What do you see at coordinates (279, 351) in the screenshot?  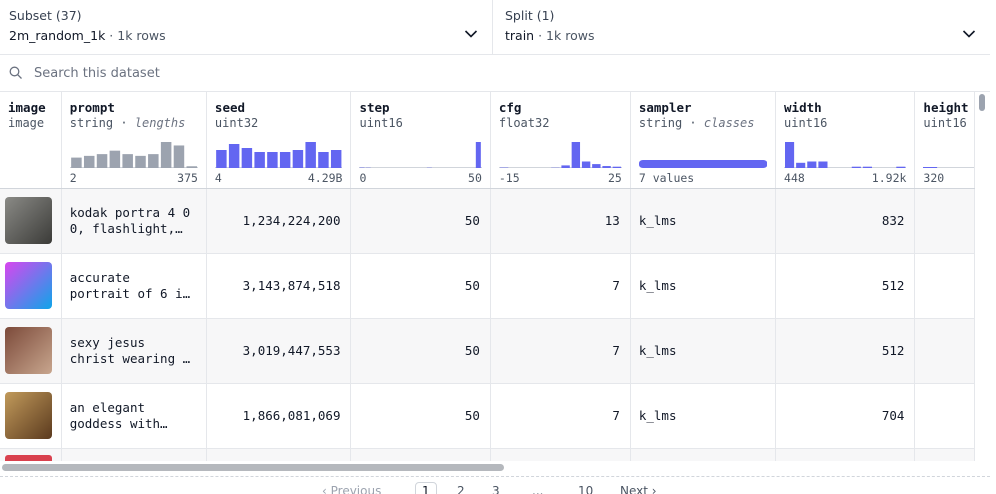 I see `cell-seed: 3,019,447,553` at bounding box center [279, 351].